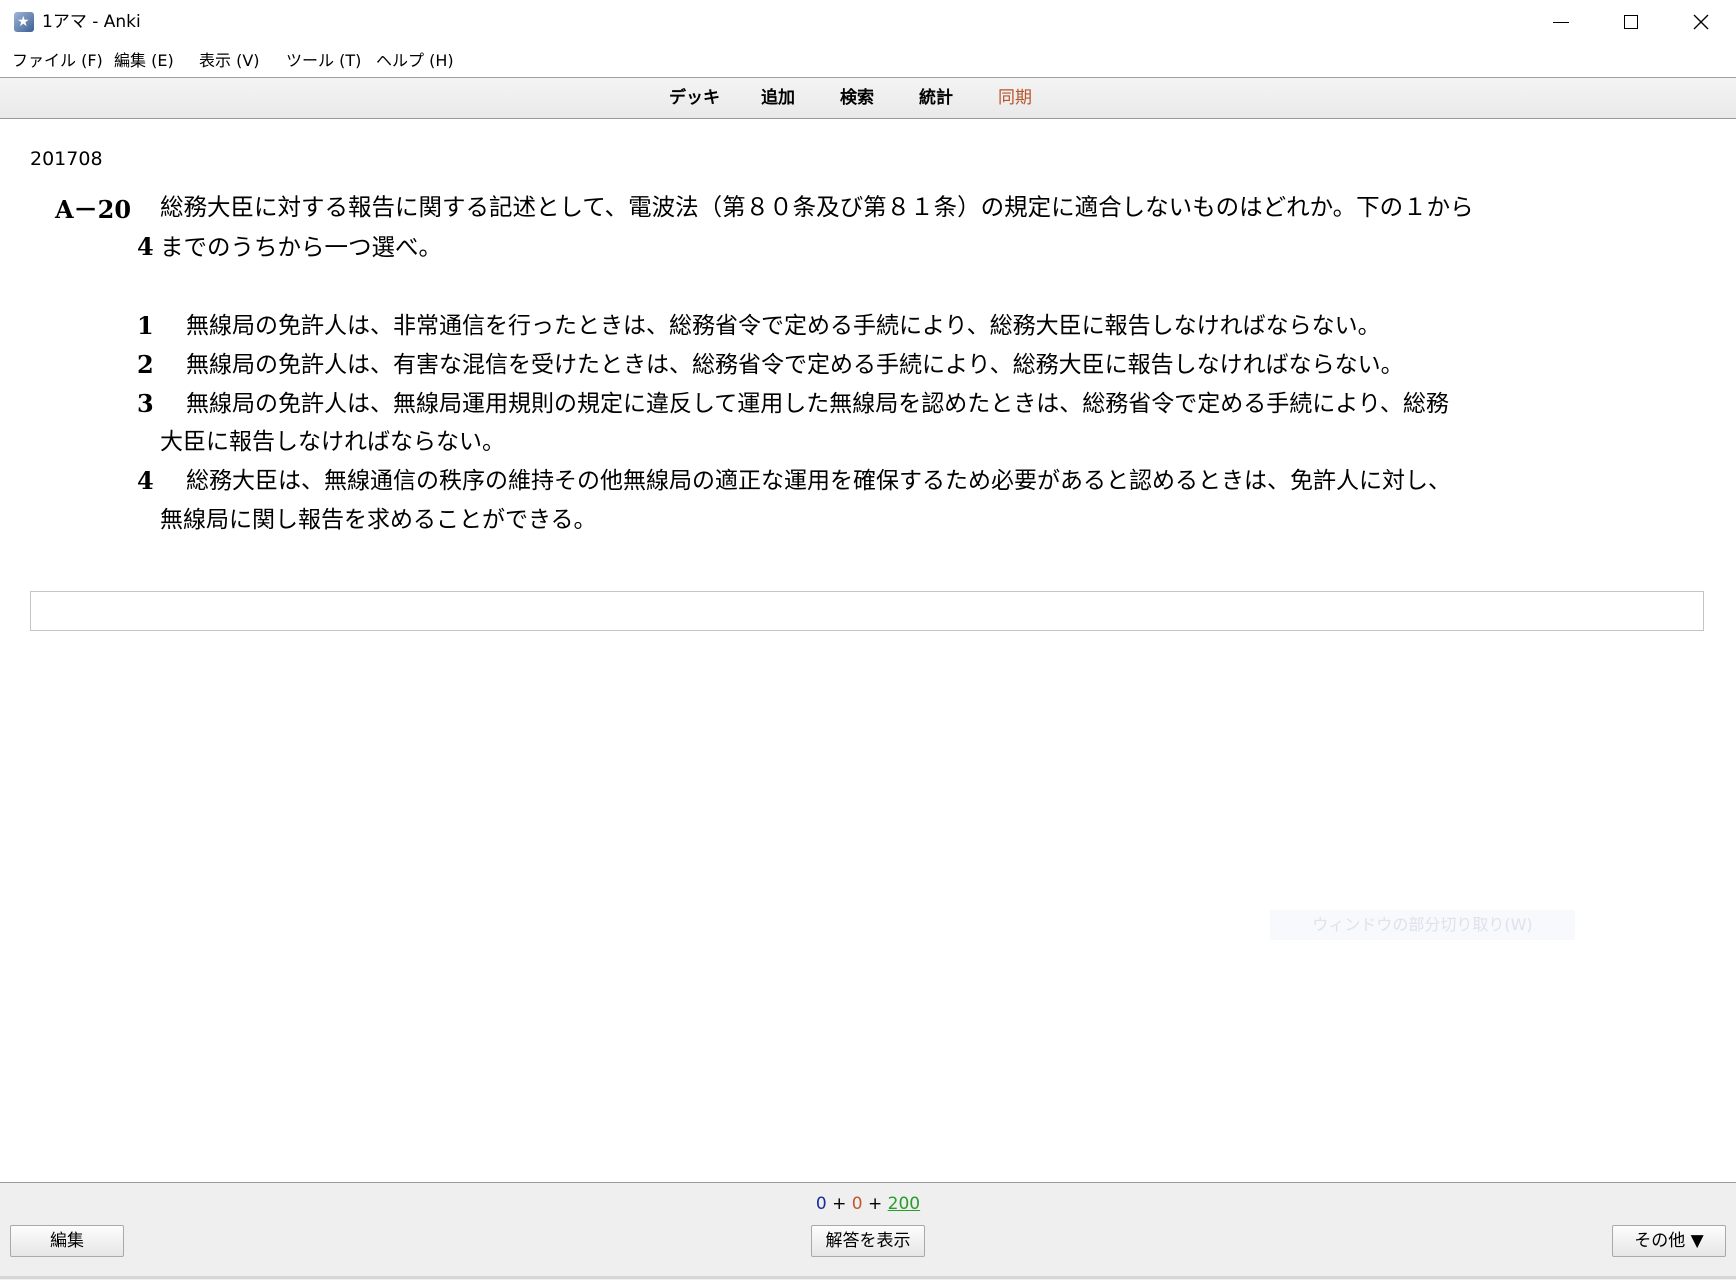  What do you see at coordinates (868, 1241) in the screenshot?
I see `show-answer-button: 解答を表示` at bounding box center [868, 1241].